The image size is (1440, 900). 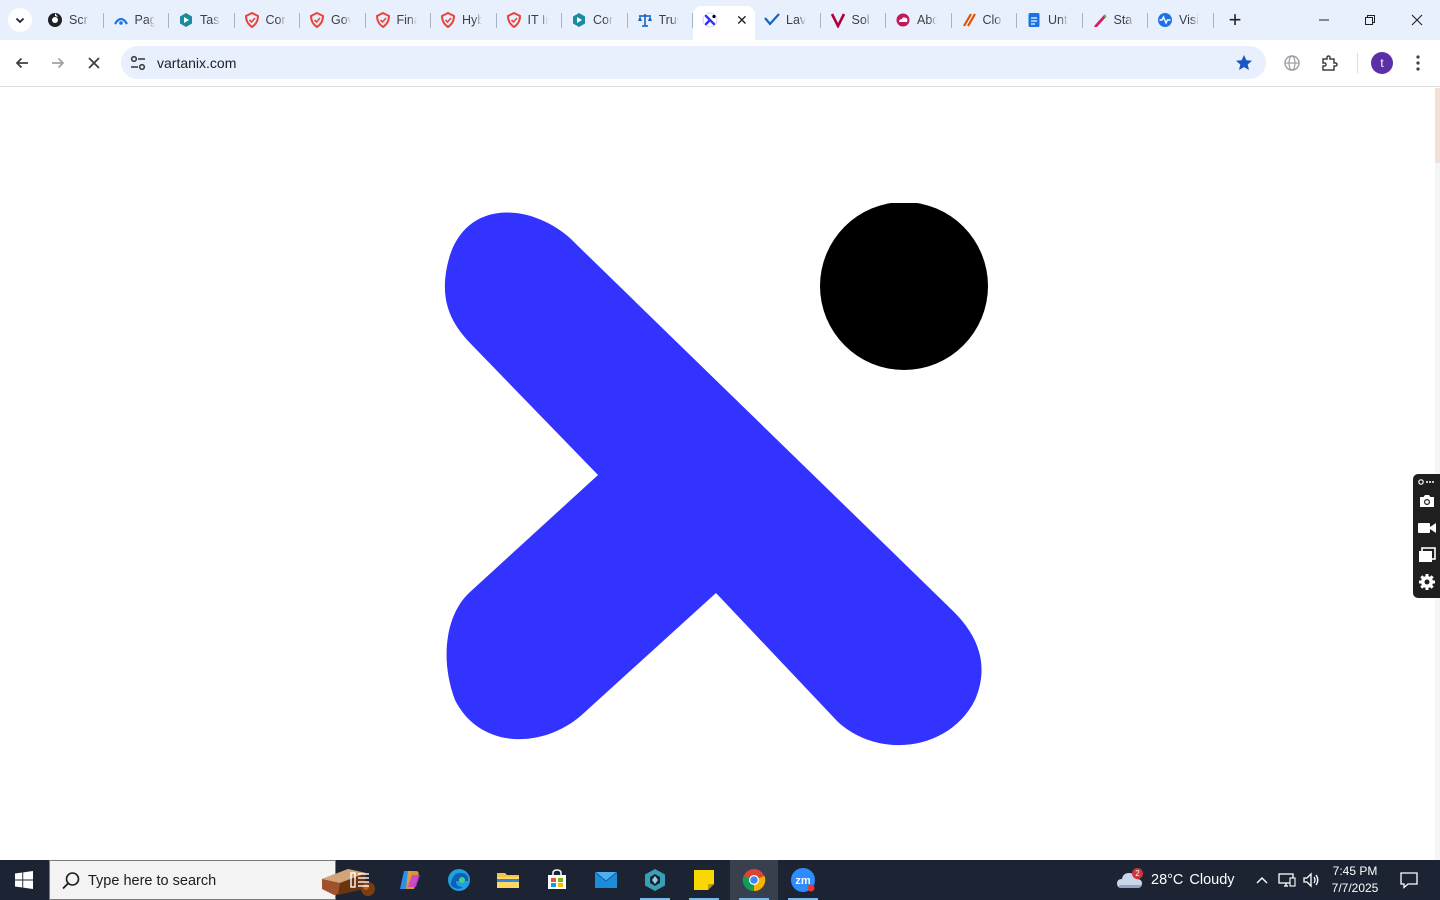 I want to click on minimize-button, so click(x=1324, y=20).